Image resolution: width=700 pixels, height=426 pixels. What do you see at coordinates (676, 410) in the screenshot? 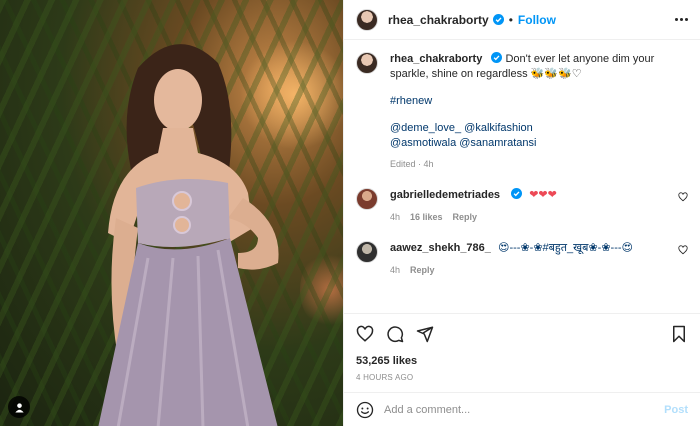
I see `post-comment-button: Post` at bounding box center [676, 410].